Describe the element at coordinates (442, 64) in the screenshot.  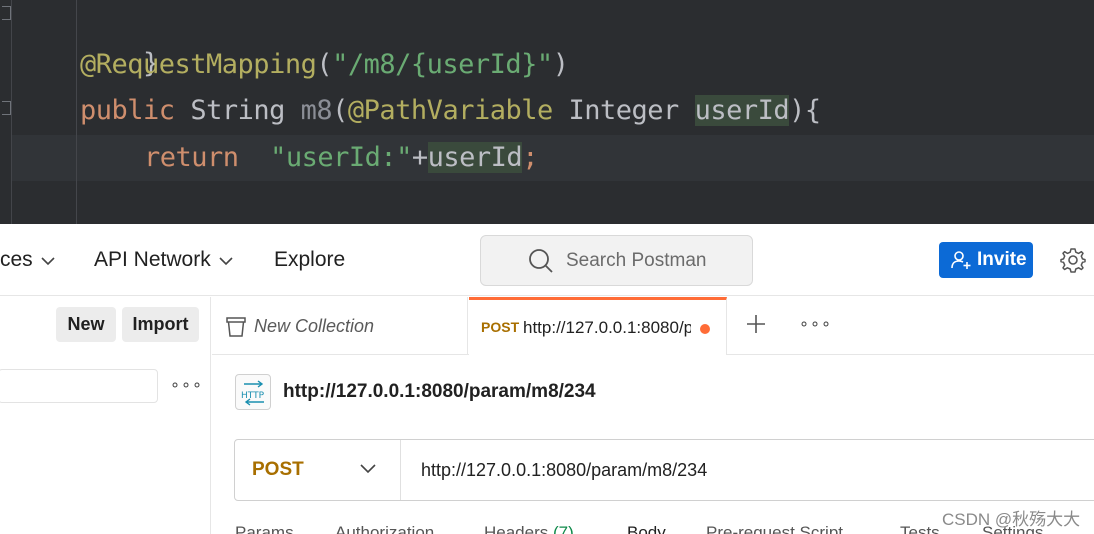
I see `string-token: "/m8/{userId}"` at that location.